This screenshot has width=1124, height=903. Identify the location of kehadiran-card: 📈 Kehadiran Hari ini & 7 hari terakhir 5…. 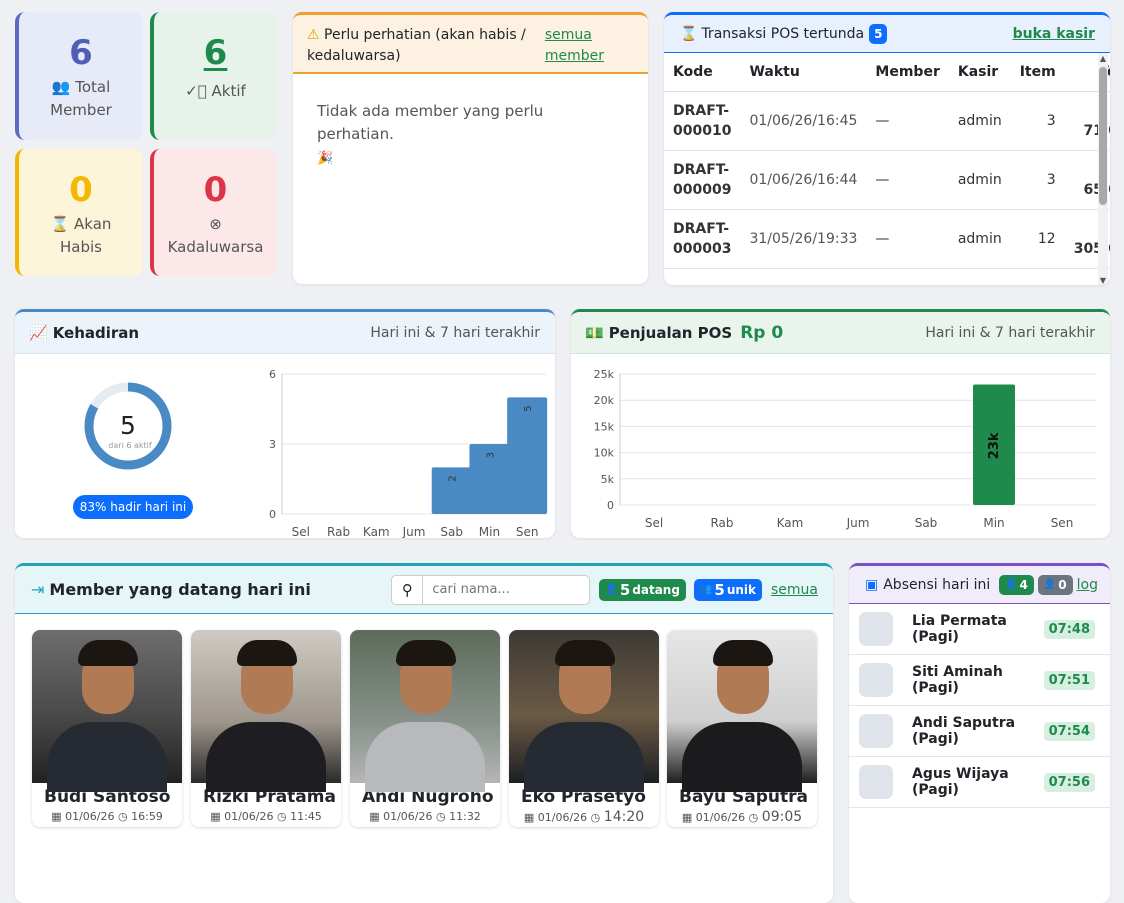
(285, 423).